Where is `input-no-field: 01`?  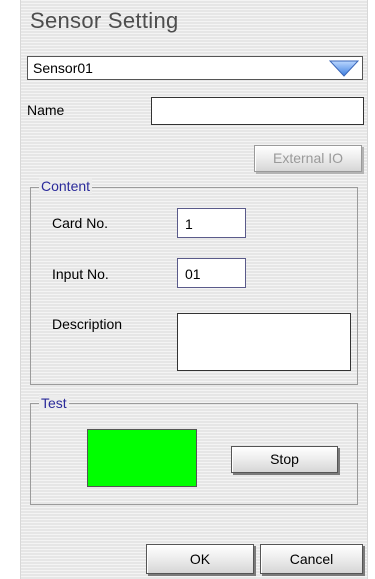
input-no-field: 01 is located at coordinates (211, 273).